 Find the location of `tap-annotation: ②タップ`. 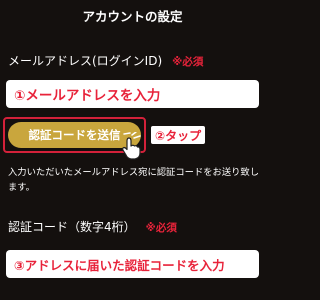

tap-annotation: ②タップ is located at coordinates (178, 135).